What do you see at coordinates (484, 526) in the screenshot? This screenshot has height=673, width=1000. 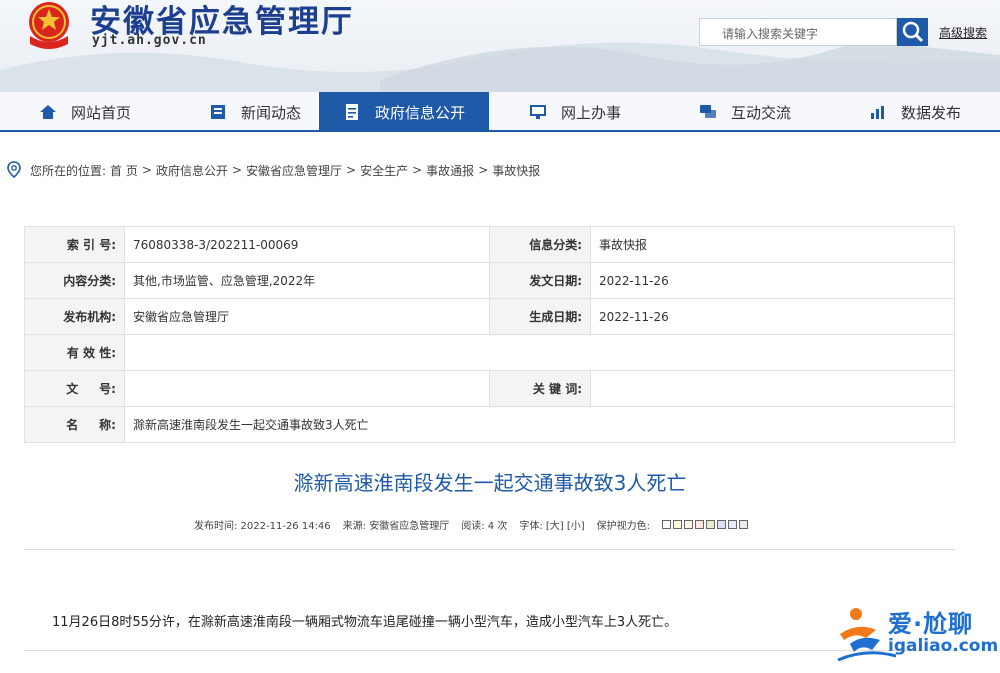 I see `read-count: 阅读: 4 次` at bounding box center [484, 526].